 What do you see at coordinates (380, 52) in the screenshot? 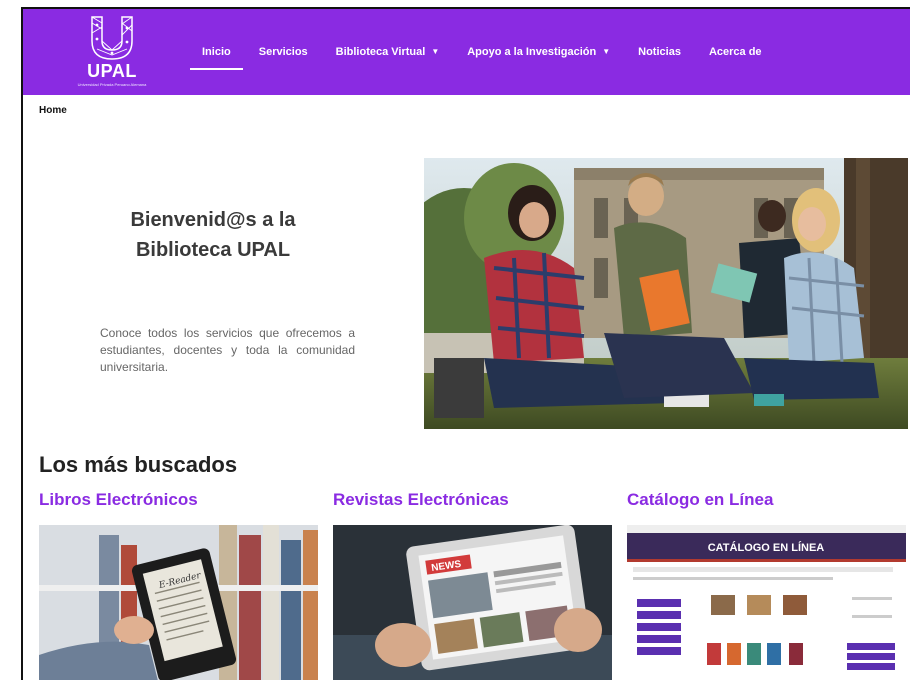
I see `nav-label: Biblioteca Virtual` at bounding box center [380, 52].